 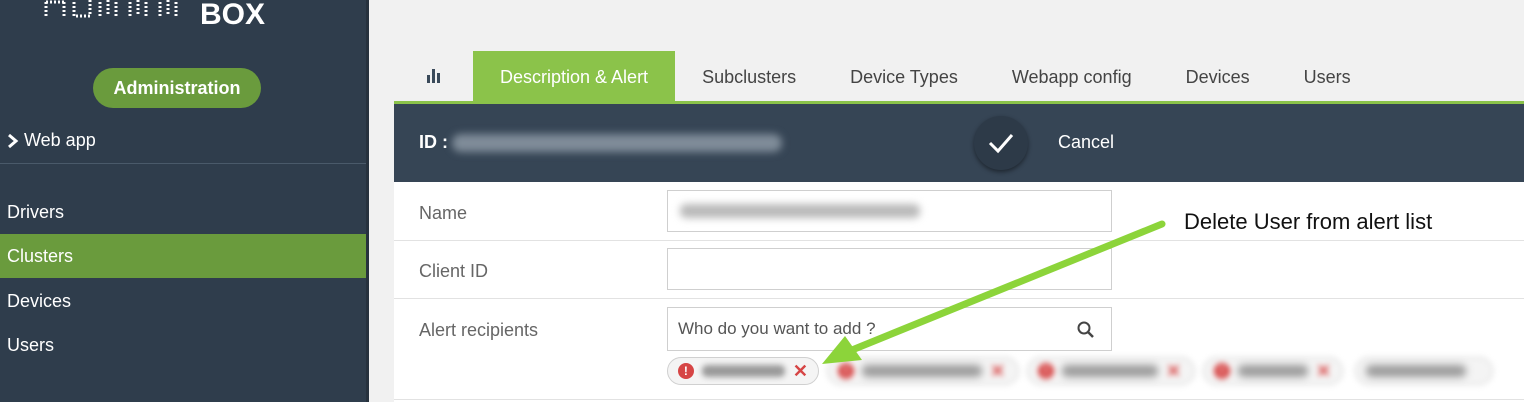 I want to click on confirm-button, so click(x=1001, y=143).